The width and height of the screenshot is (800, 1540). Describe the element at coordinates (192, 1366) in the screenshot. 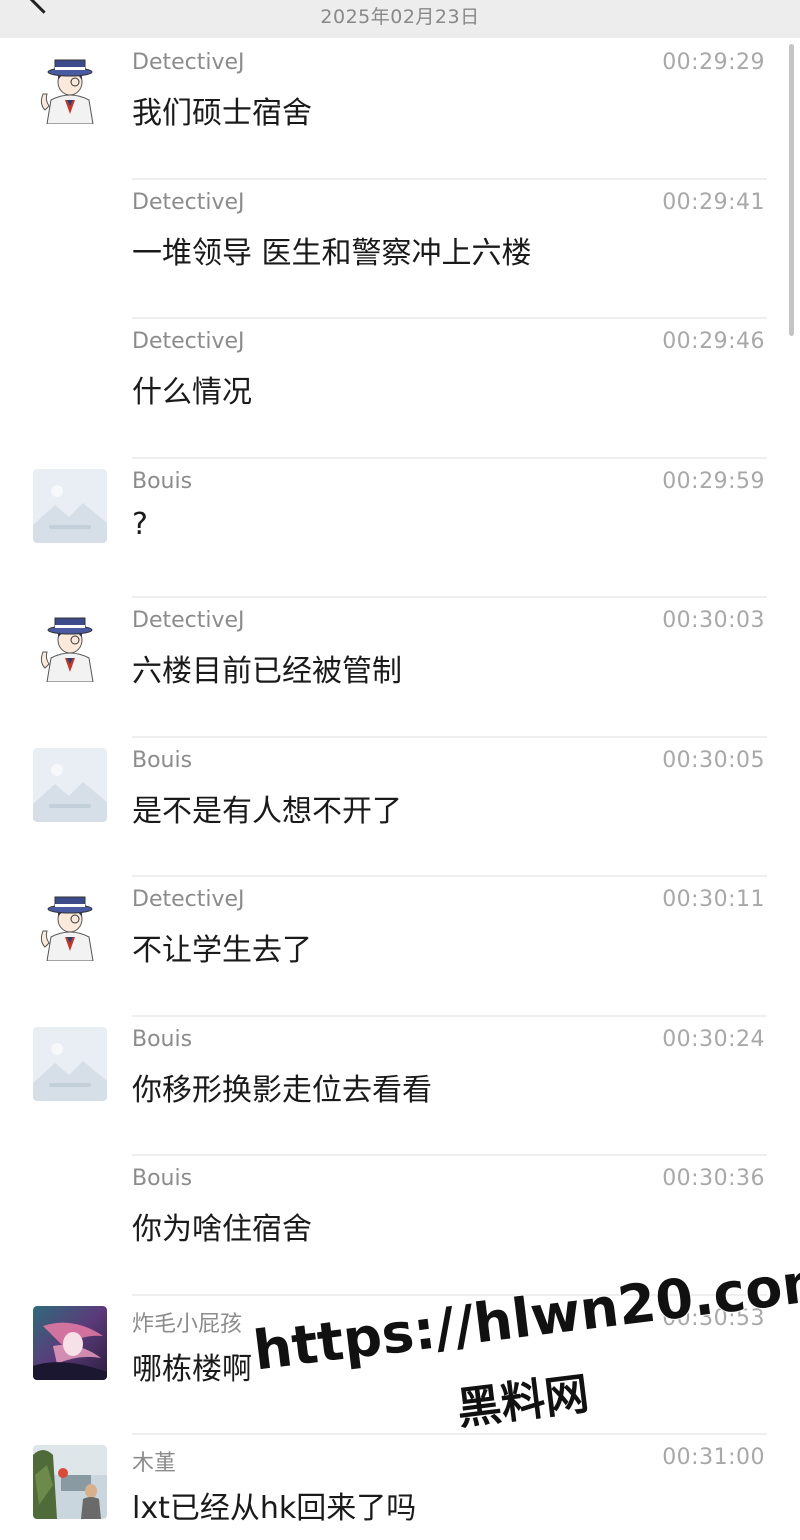

I see `message-text: 哪栋楼啊` at that location.